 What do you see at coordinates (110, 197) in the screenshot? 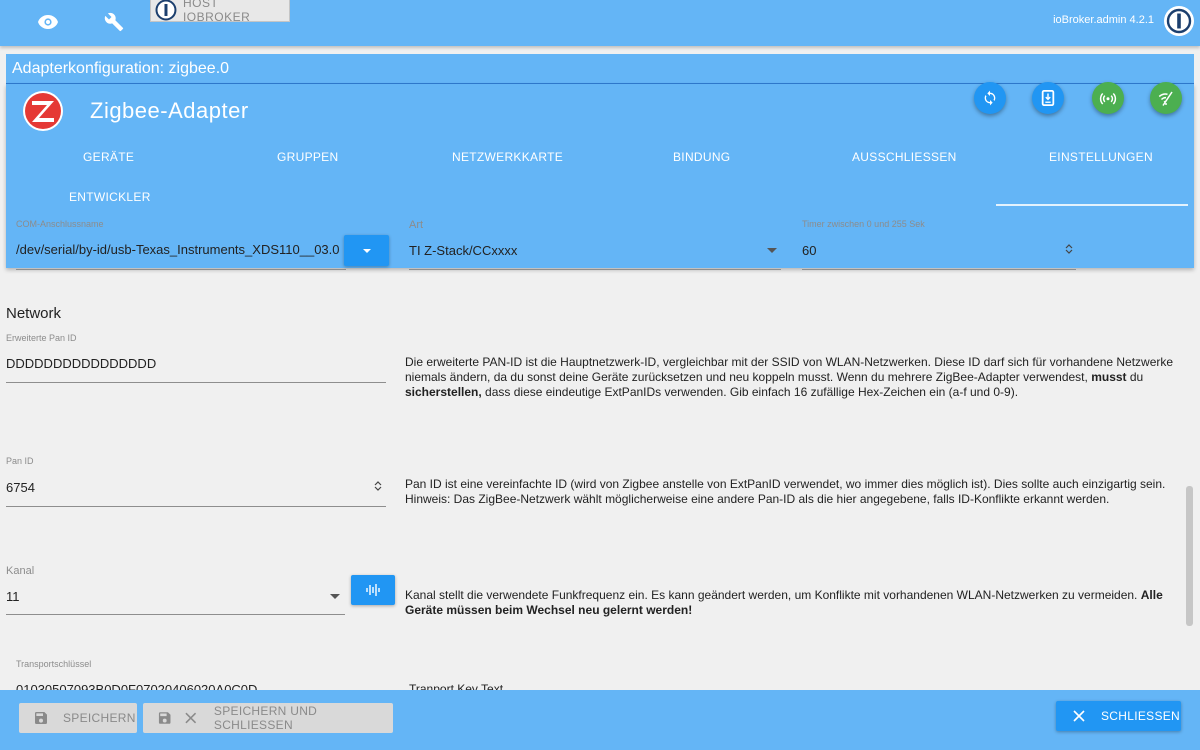
I see `tab-entwickler: ENTWICKLER` at bounding box center [110, 197].